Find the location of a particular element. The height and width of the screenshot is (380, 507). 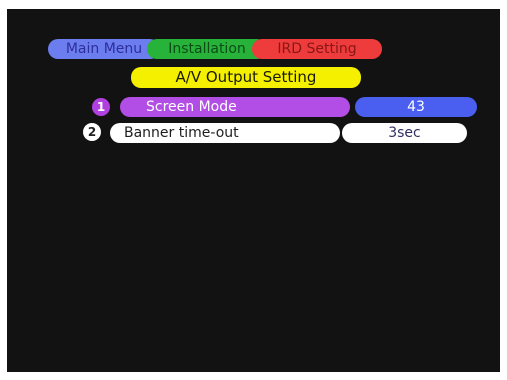

item-number-1: 1 is located at coordinates (101, 107).